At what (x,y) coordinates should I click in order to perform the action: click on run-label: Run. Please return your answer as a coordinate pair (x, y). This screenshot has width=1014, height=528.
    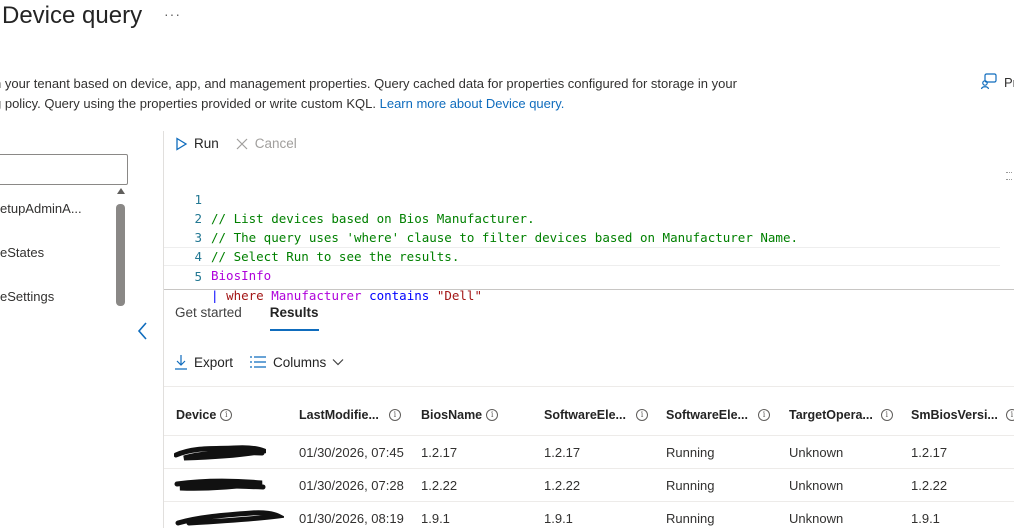
    Looking at the image, I should click on (206, 143).